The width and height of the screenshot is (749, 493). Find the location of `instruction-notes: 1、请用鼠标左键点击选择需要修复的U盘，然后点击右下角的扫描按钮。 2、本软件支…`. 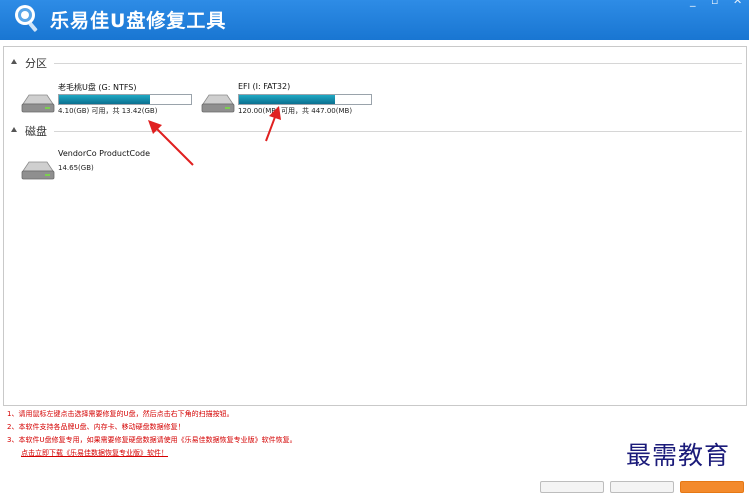

instruction-notes: 1、请用鼠标左键点击选择需要修复的U盘，然后点击右下角的扫描按钮。 2、本软件支… is located at coordinates (152, 434).